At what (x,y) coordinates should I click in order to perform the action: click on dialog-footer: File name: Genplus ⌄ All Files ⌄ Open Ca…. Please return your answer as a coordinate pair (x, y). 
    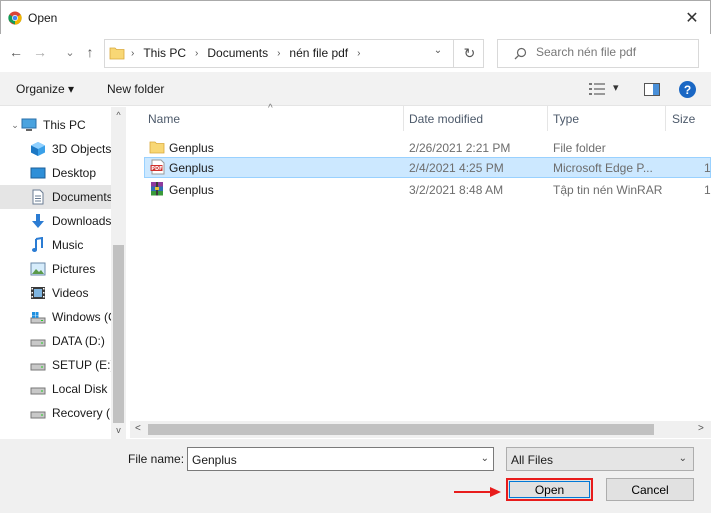
    Looking at the image, I should click on (355, 476).